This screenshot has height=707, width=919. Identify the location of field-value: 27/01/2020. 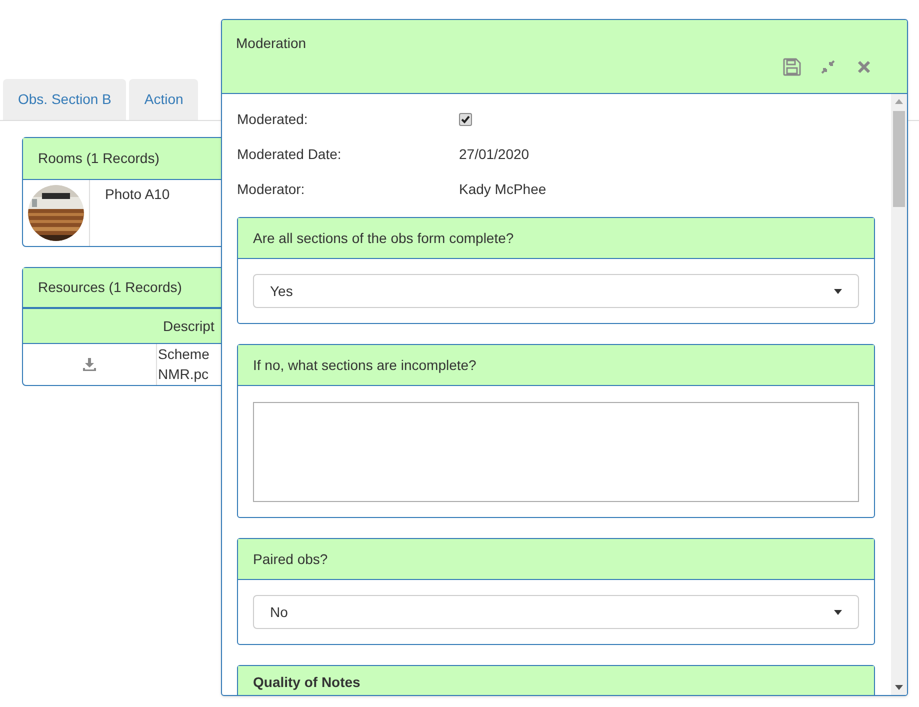
(494, 154).